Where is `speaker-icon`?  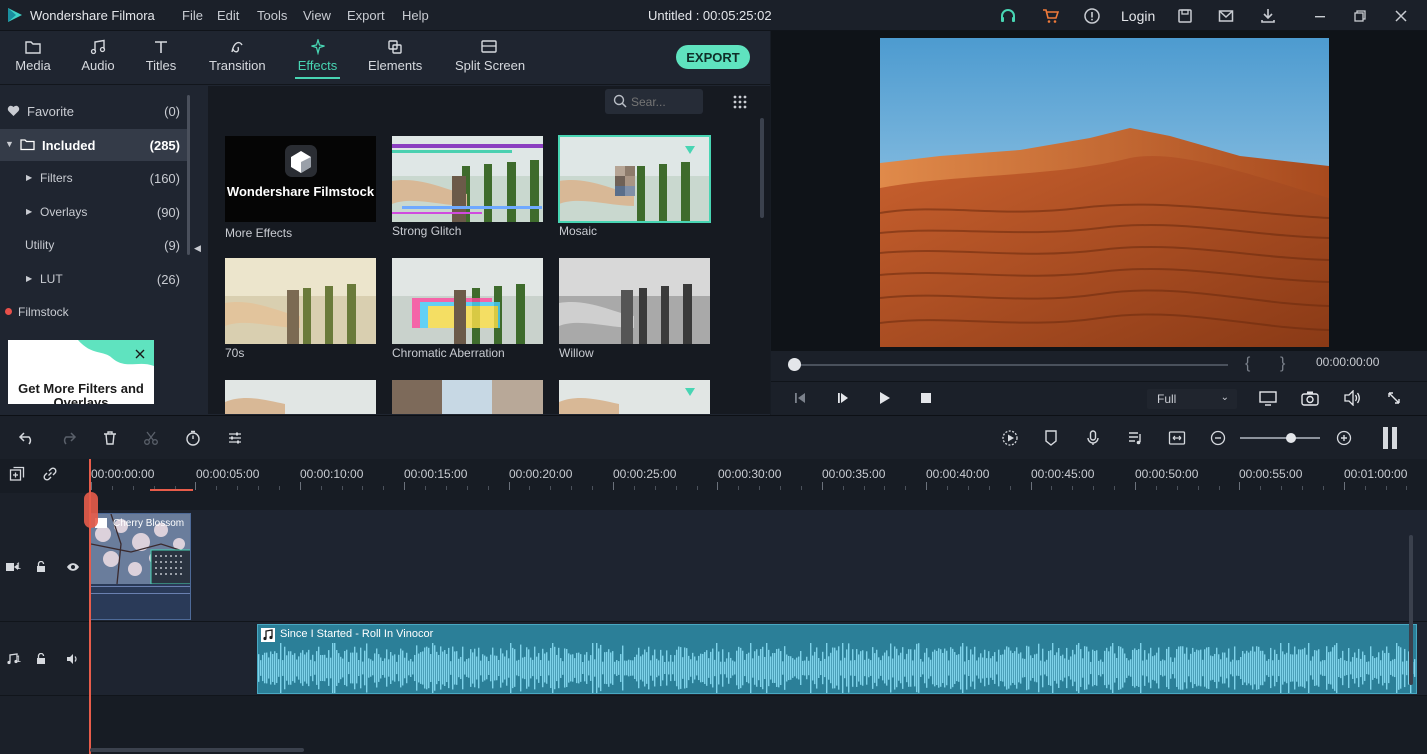 speaker-icon is located at coordinates (73, 659).